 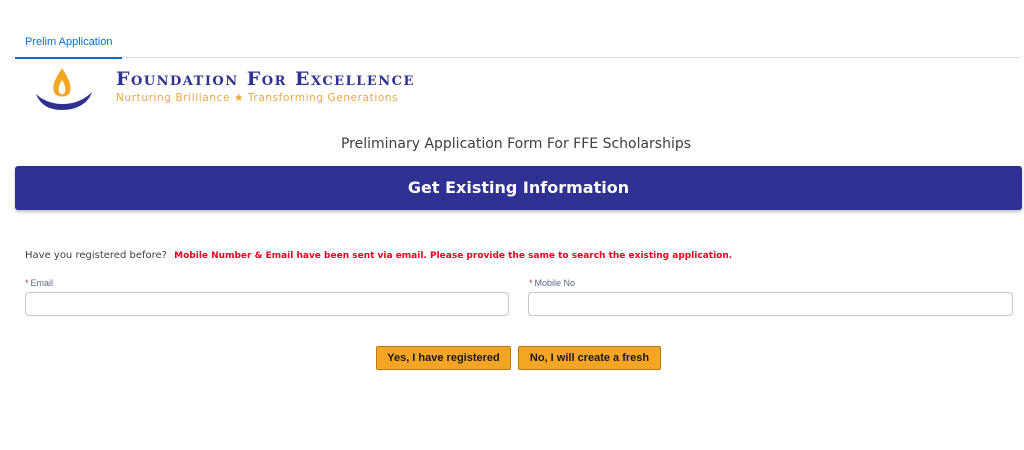 I want to click on star-icon: ★, so click(x=238, y=98).